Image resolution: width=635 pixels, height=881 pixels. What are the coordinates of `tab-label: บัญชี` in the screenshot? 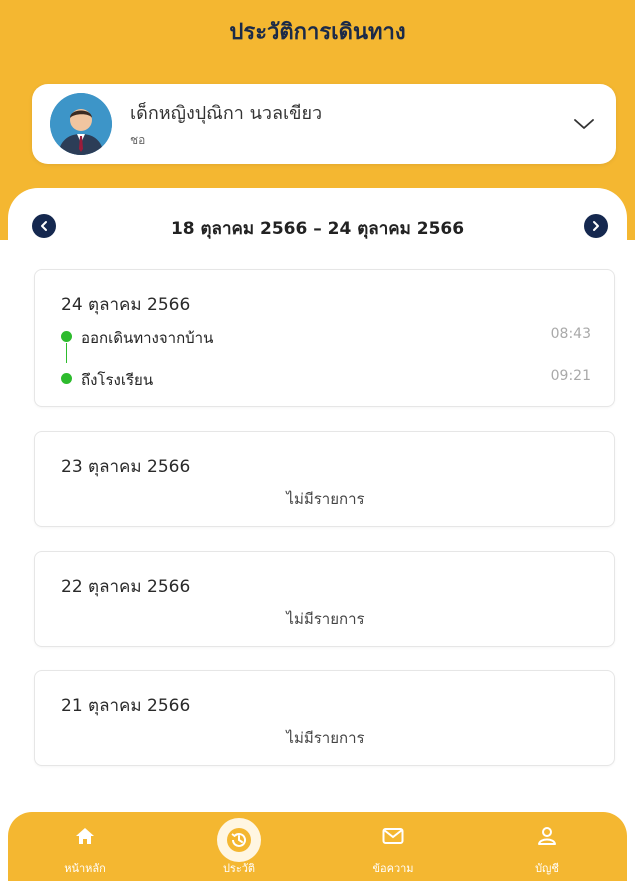 It's located at (547, 868).